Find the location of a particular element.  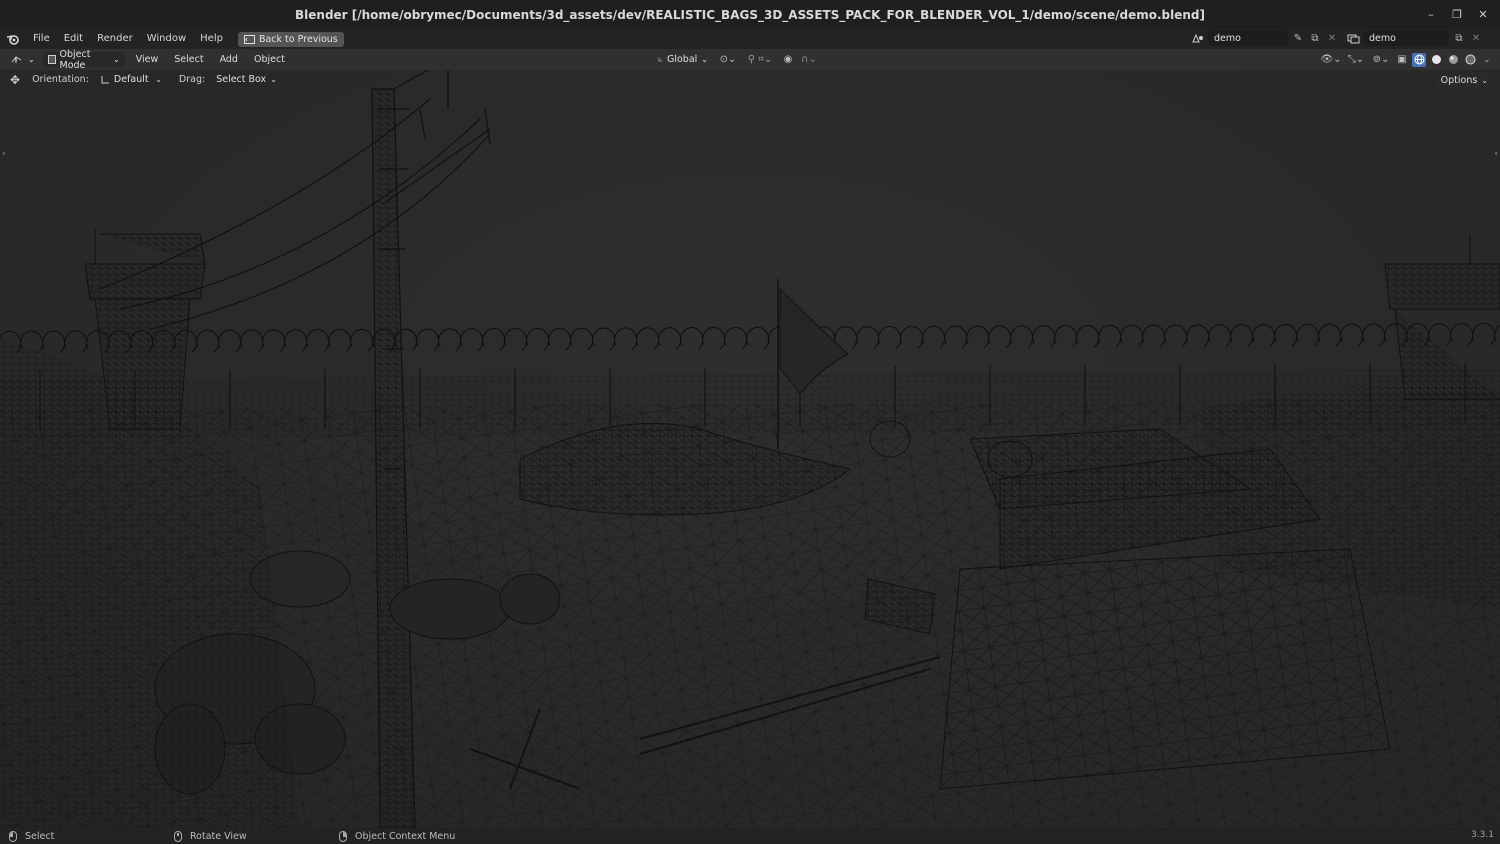

orientation-dropdown-value: Default is located at coordinates (131, 79).